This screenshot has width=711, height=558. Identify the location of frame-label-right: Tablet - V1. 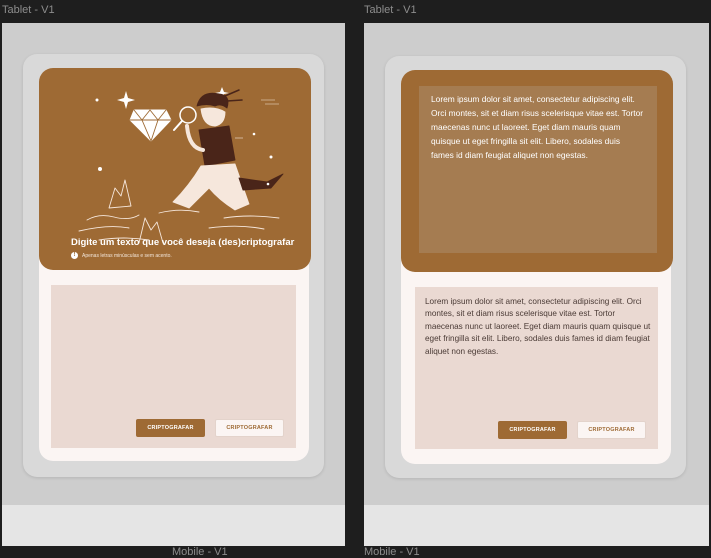
(390, 10).